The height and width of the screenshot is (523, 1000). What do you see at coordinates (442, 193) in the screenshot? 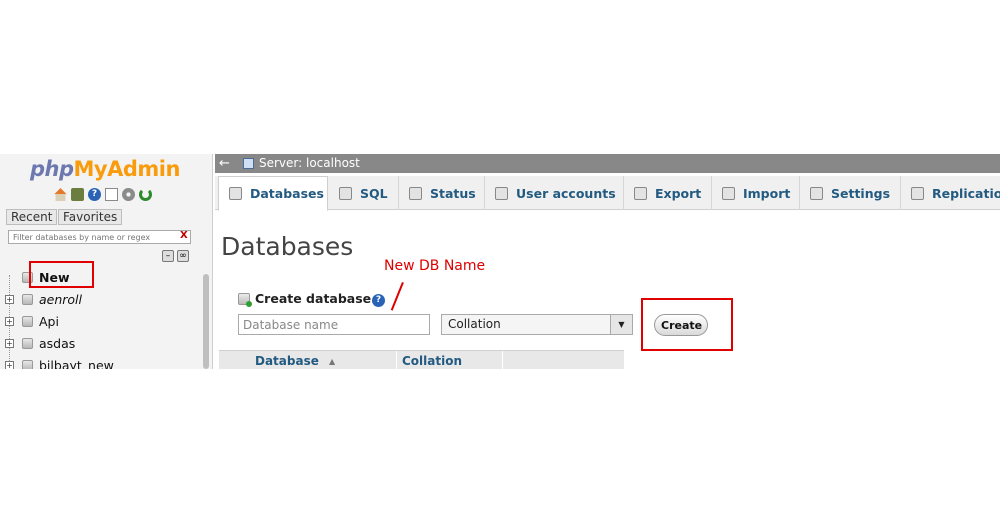
I see `tab-status: Status` at bounding box center [442, 193].